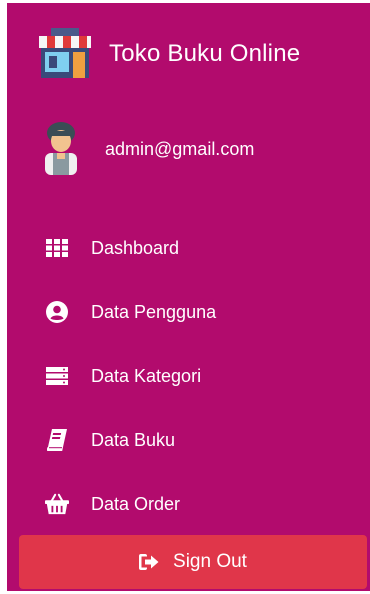 The image size is (370, 594). What do you see at coordinates (135, 247) in the screenshot?
I see `nav-label: Dashboard` at bounding box center [135, 247].